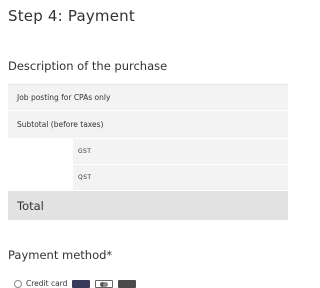 This screenshot has height=288, width=320. Describe the element at coordinates (127, 283) in the screenshot. I see `amex-card-icon` at that location.